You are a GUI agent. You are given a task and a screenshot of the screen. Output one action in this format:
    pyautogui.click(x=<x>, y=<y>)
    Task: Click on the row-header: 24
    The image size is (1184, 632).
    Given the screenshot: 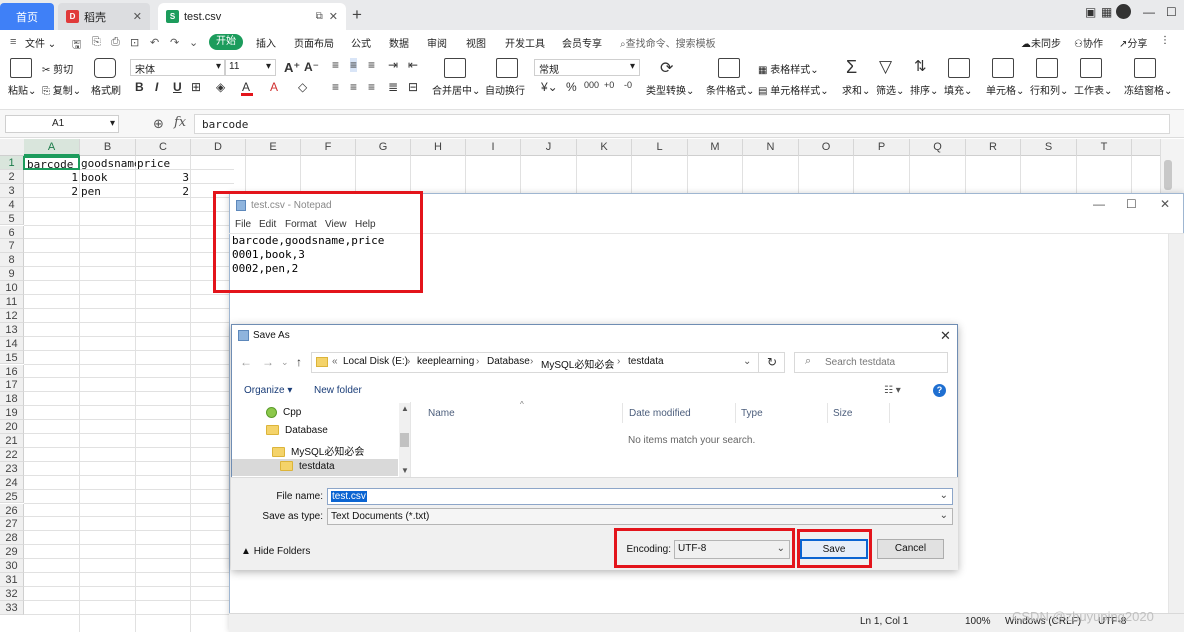 What is the action you would take?
    pyautogui.click(x=12, y=482)
    